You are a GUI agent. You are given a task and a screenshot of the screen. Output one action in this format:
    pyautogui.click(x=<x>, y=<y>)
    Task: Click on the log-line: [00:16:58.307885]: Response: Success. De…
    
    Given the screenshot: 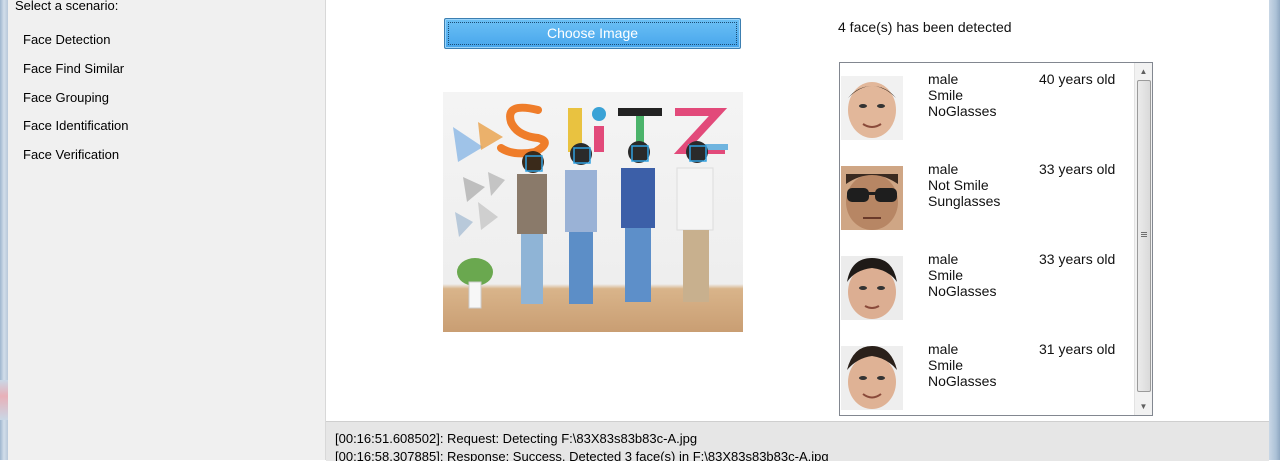 What is the action you would take?
    pyautogui.click(x=582, y=455)
    